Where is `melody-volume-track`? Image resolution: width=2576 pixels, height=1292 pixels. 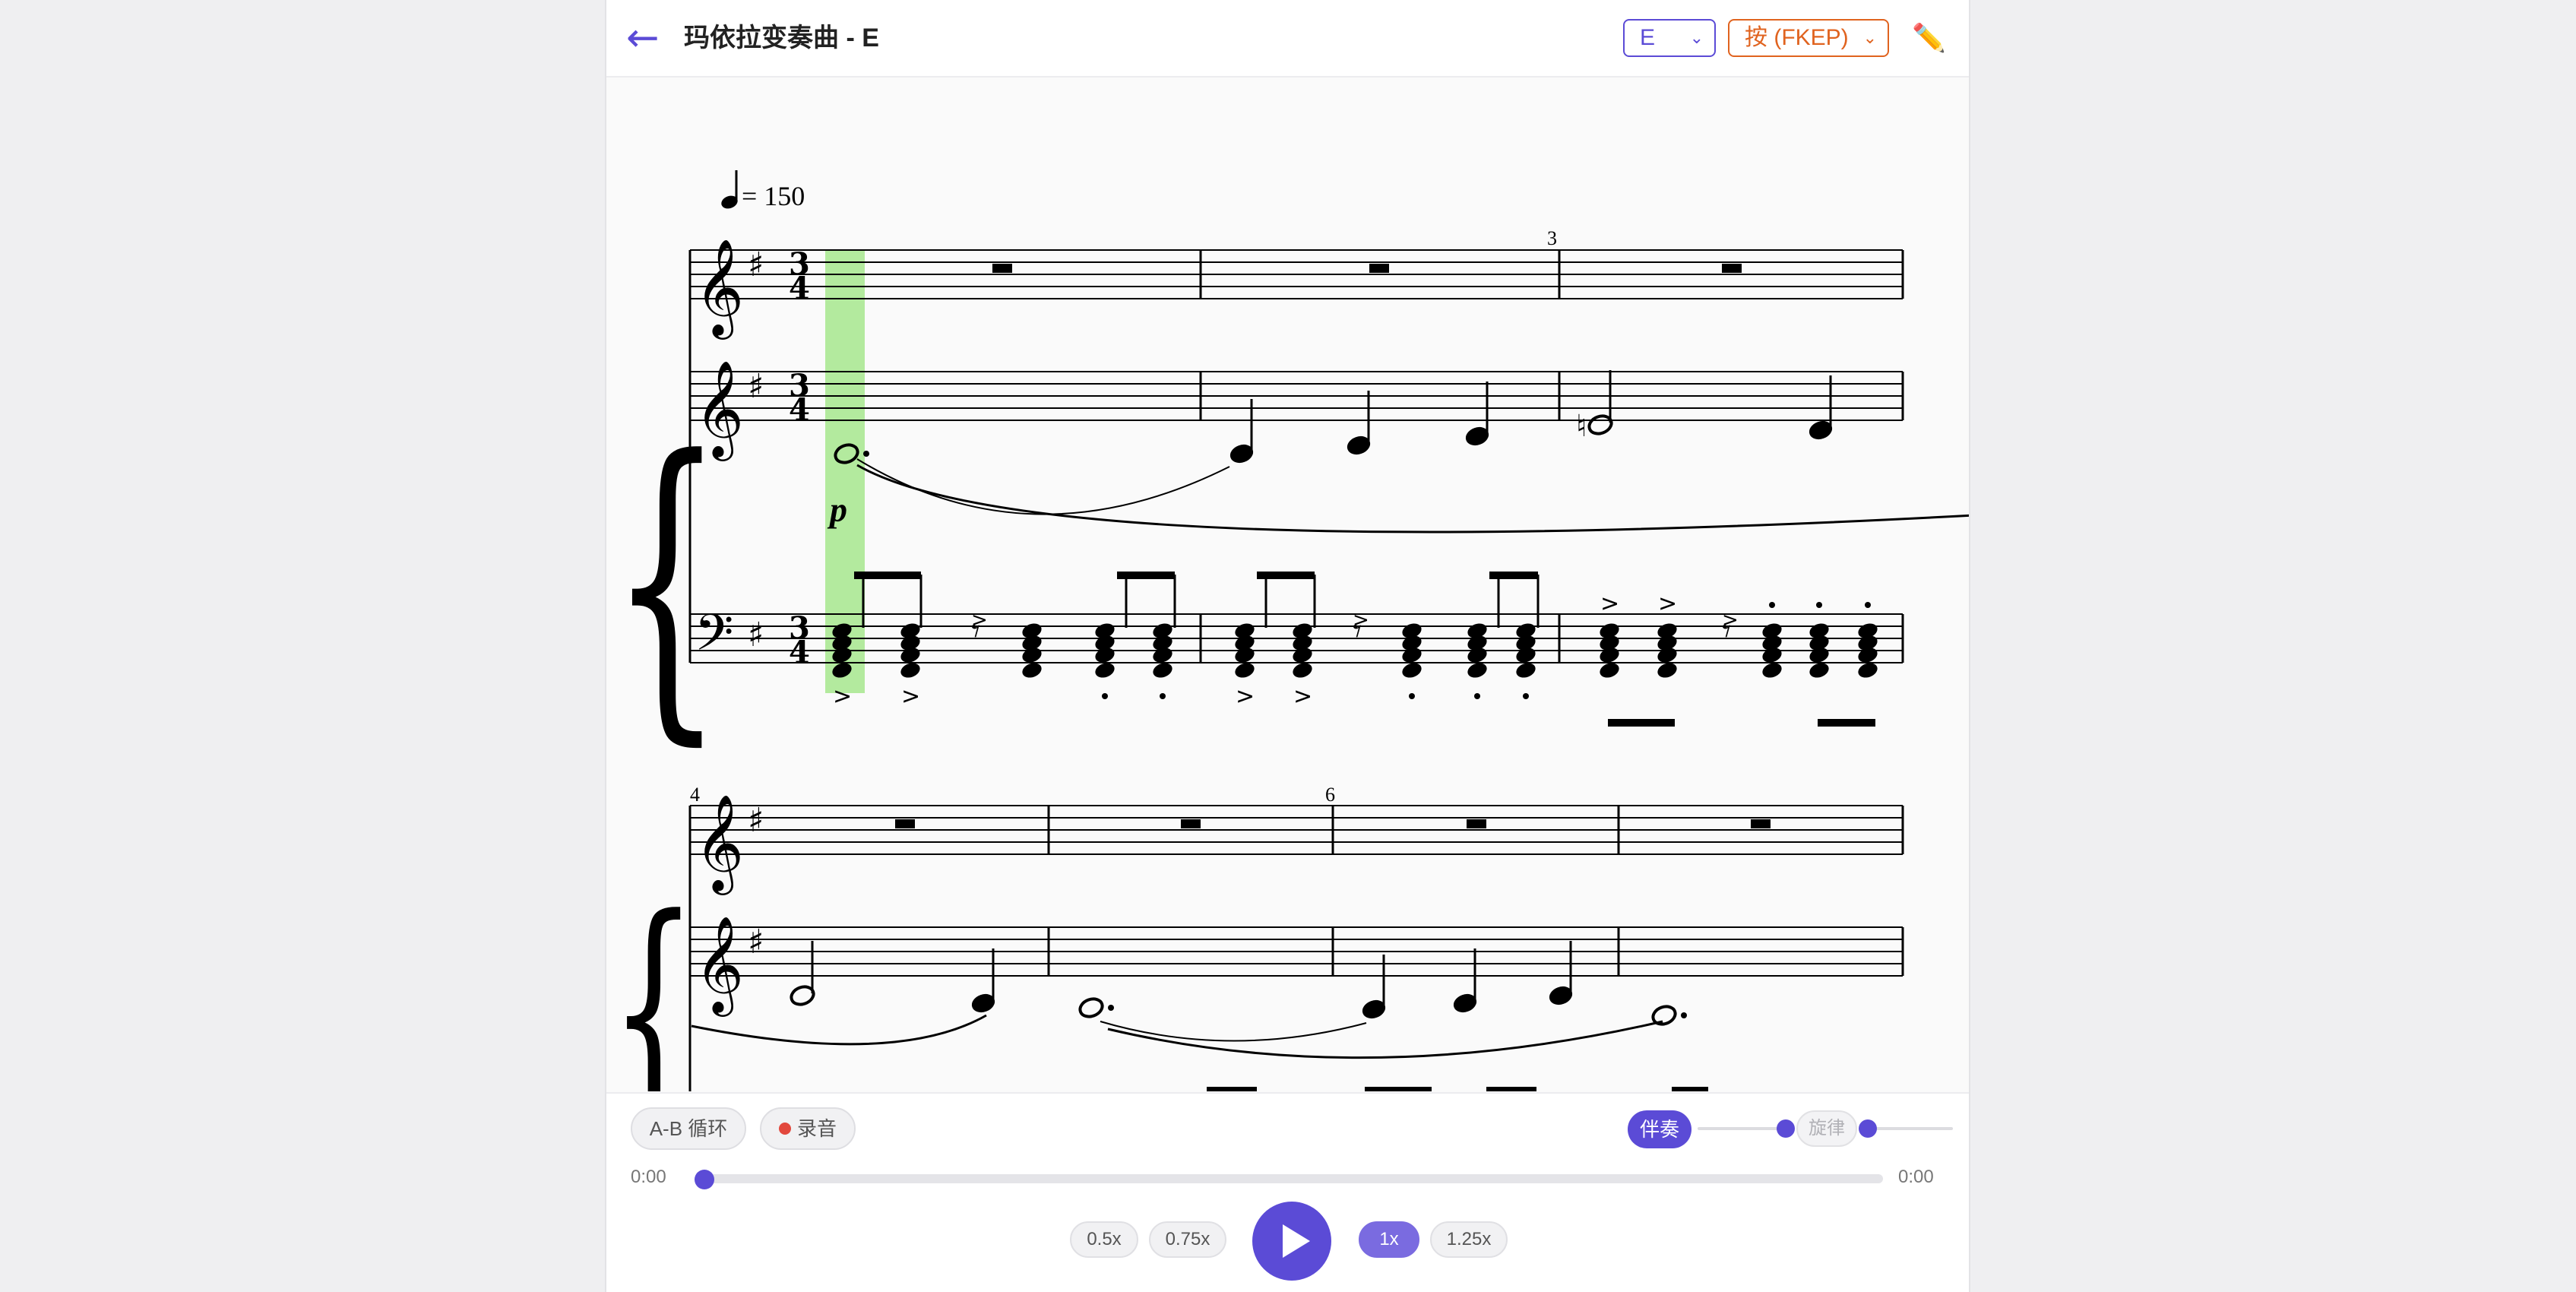
melody-volume-track is located at coordinates (1910, 1128).